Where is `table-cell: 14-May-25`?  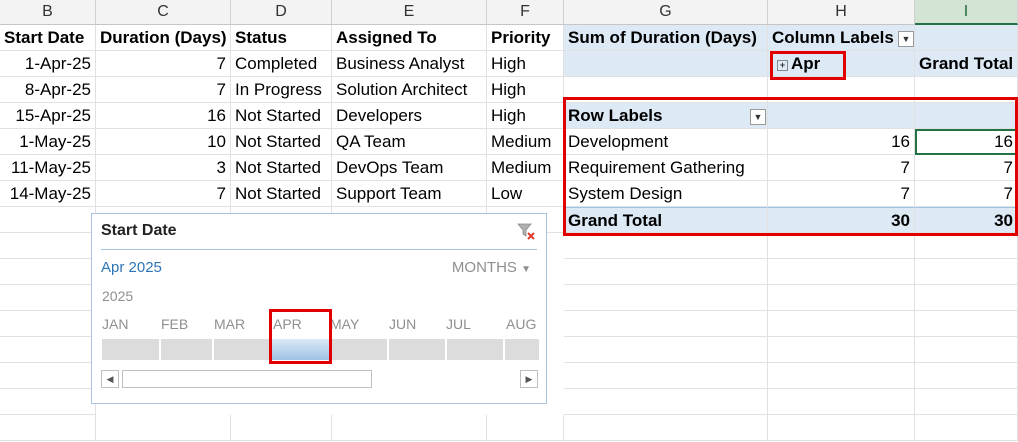 table-cell: 14-May-25 is located at coordinates (48, 194).